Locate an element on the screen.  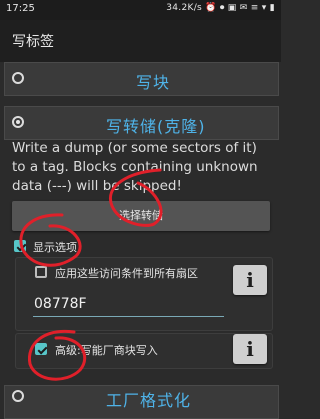
select-dump-button: 选择转储 is located at coordinates (141, 216).